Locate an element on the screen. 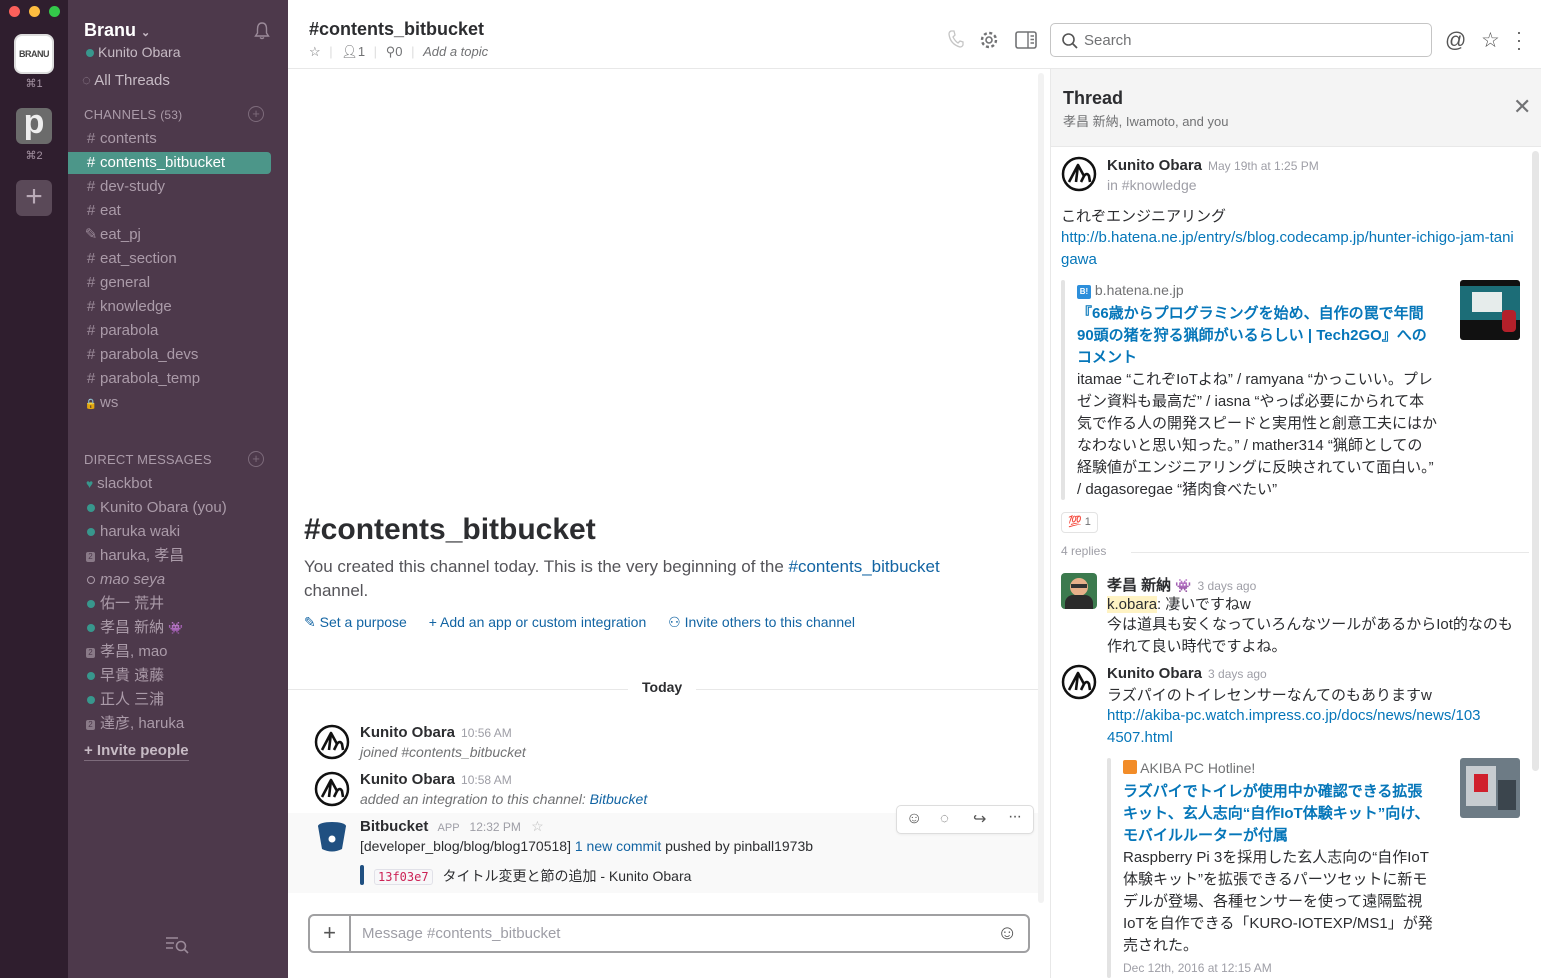 The width and height of the screenshot is (1541, 978). sidebar-channel-general: # general is located at coordinates (178, 283).